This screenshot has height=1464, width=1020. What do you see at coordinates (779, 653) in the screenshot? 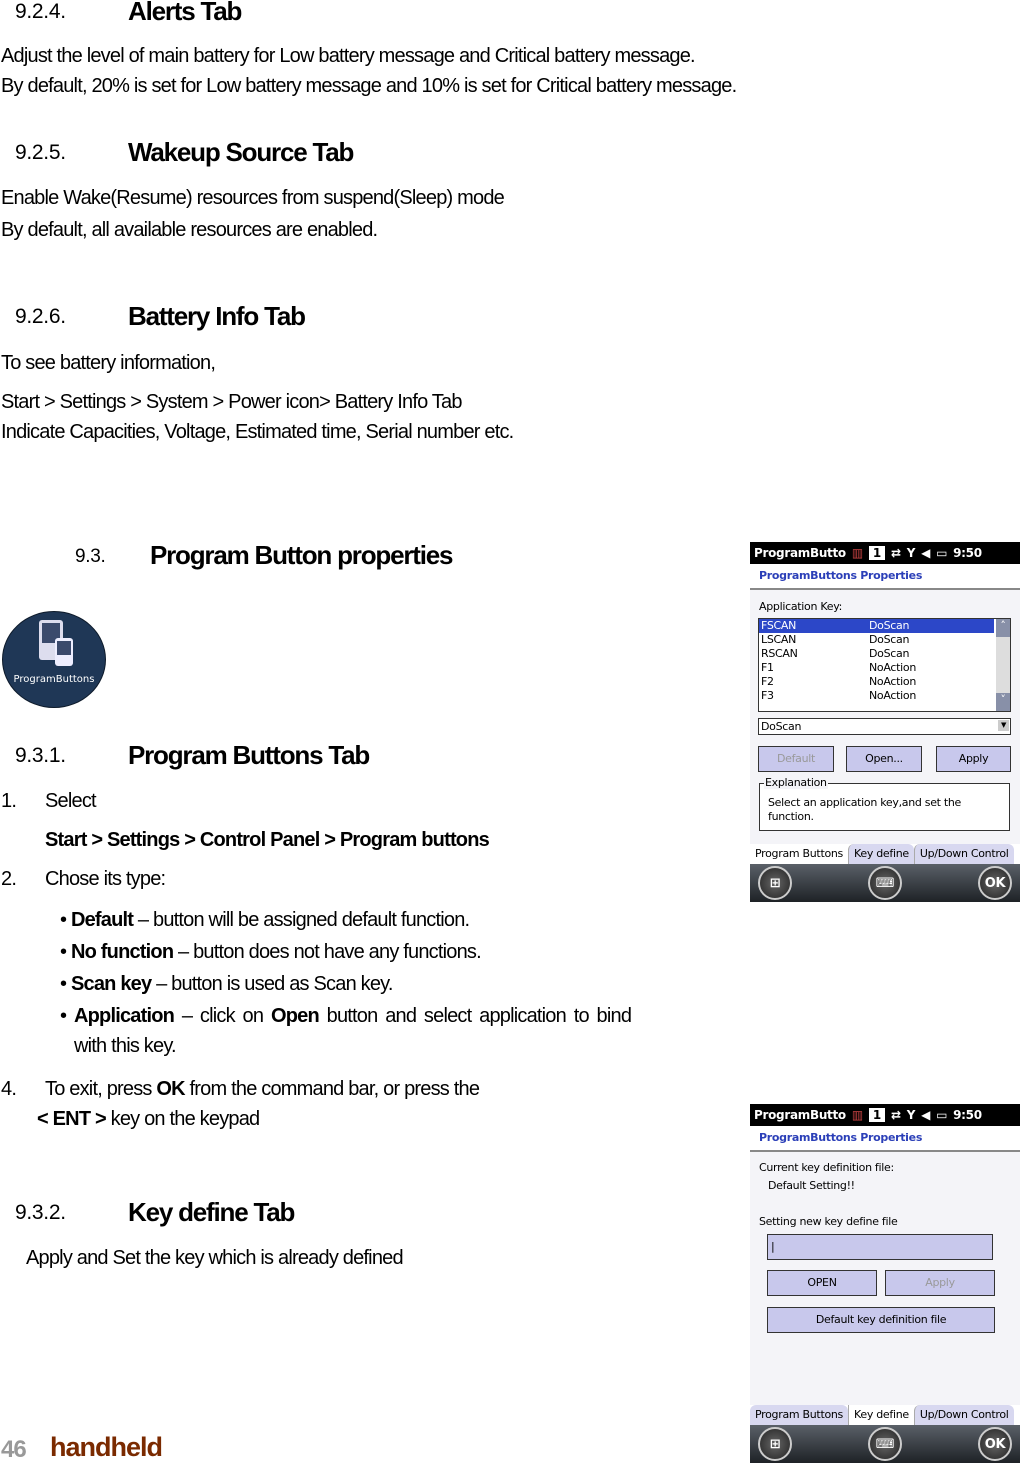
I see `key-name: RSCAN` at bounding box center [779, 653].